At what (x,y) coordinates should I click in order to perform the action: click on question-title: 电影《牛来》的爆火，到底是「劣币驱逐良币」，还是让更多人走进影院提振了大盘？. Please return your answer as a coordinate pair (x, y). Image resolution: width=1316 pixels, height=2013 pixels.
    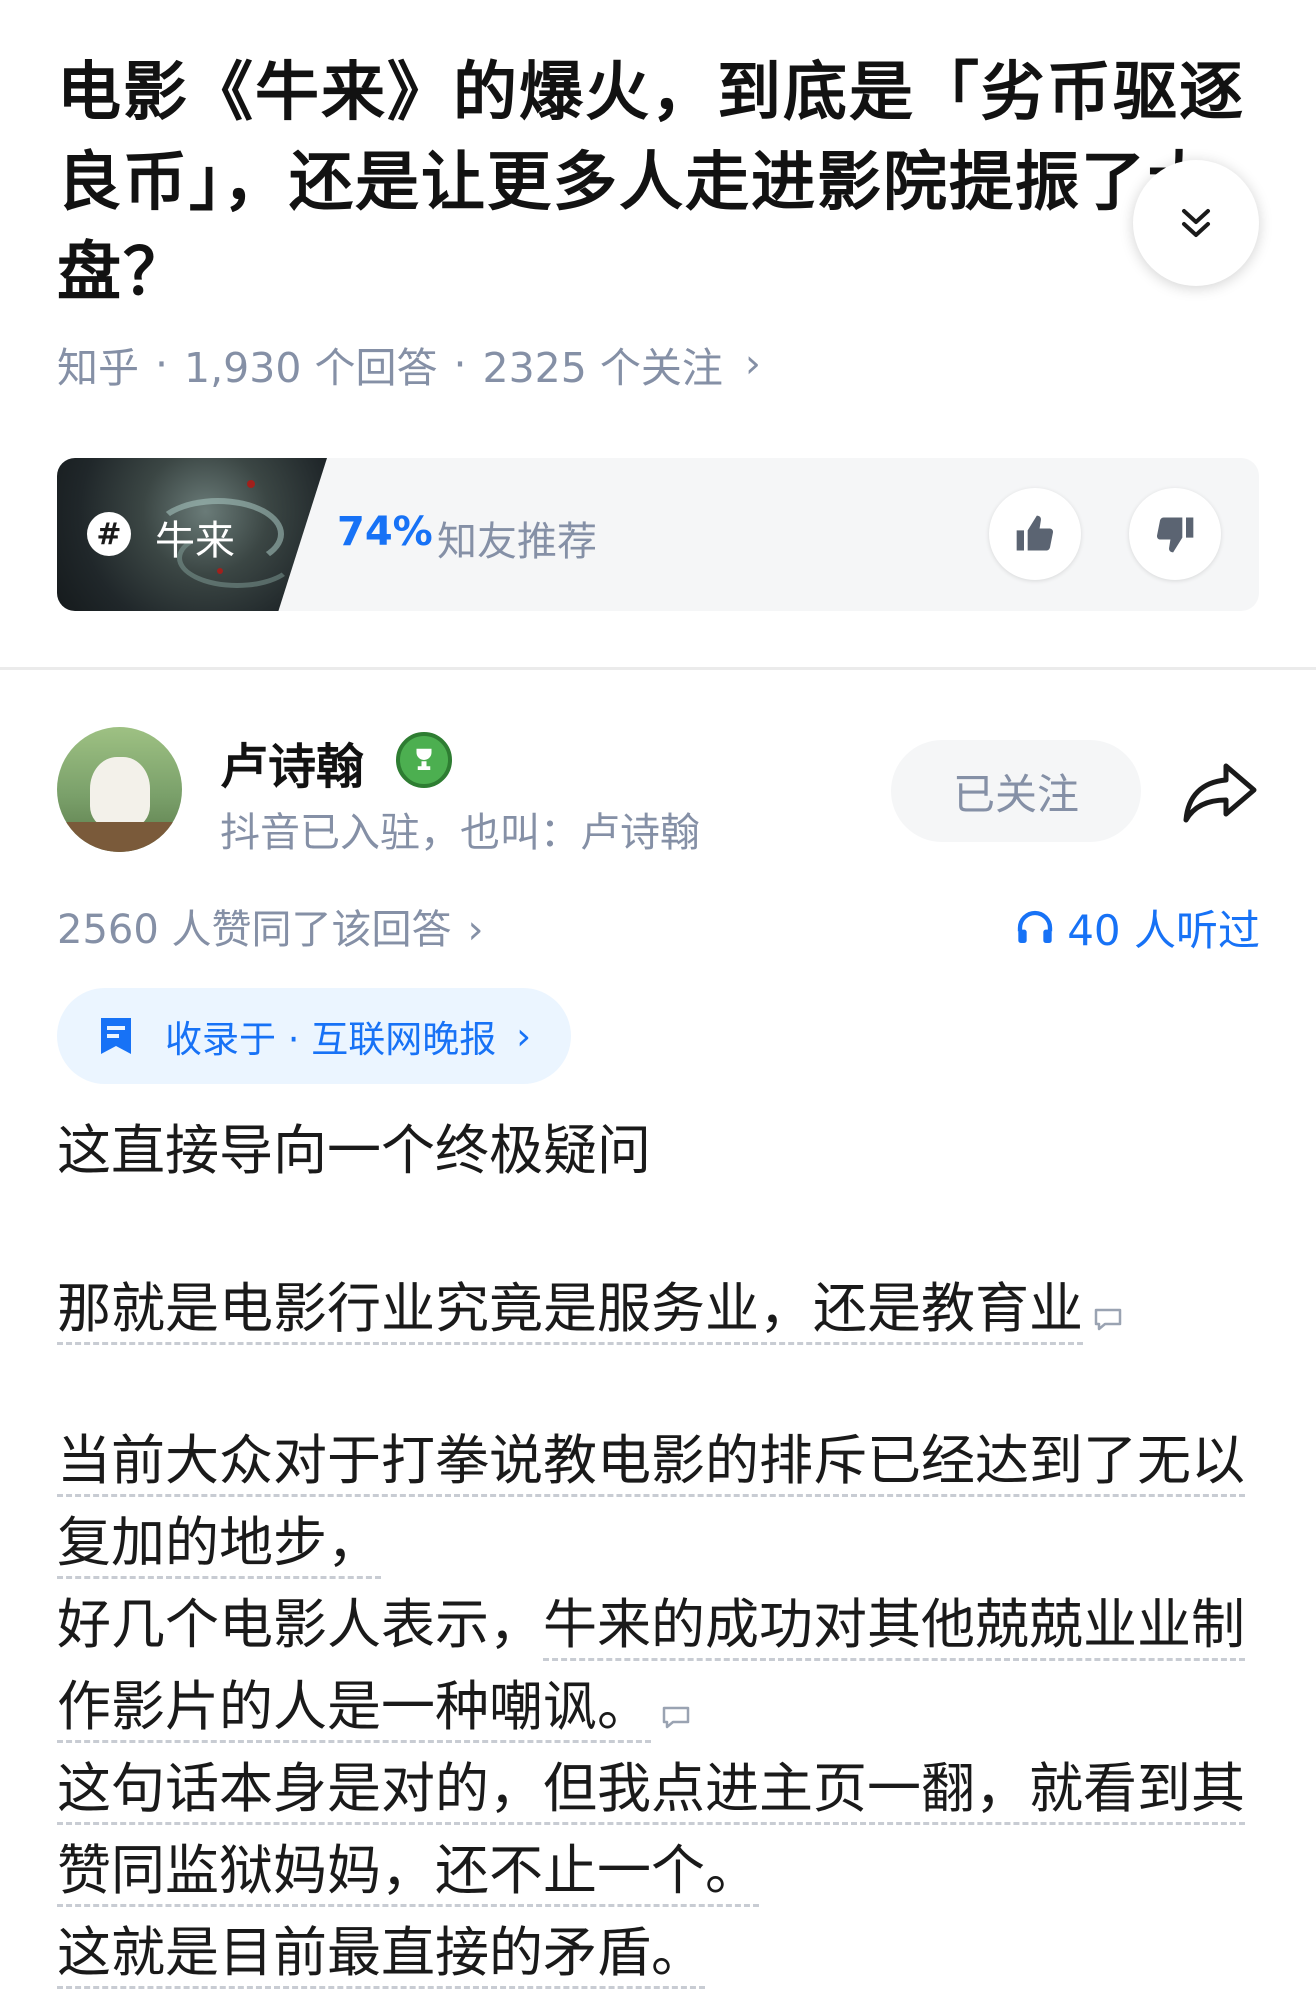
    Looking at the image, I should click on (657, 183).